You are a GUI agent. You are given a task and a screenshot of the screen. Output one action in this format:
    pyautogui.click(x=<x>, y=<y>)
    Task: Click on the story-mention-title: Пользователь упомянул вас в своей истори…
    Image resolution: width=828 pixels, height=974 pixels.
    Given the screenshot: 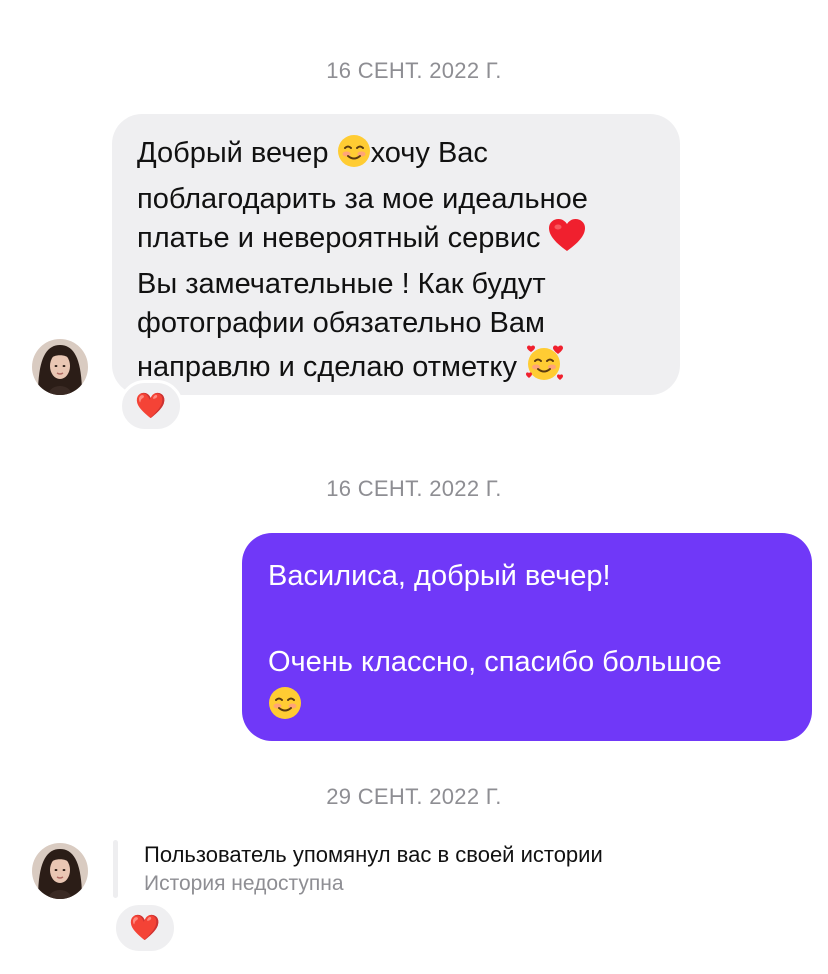 What is the action you would take?
    pyautogui.click(x=373, y=855)
    